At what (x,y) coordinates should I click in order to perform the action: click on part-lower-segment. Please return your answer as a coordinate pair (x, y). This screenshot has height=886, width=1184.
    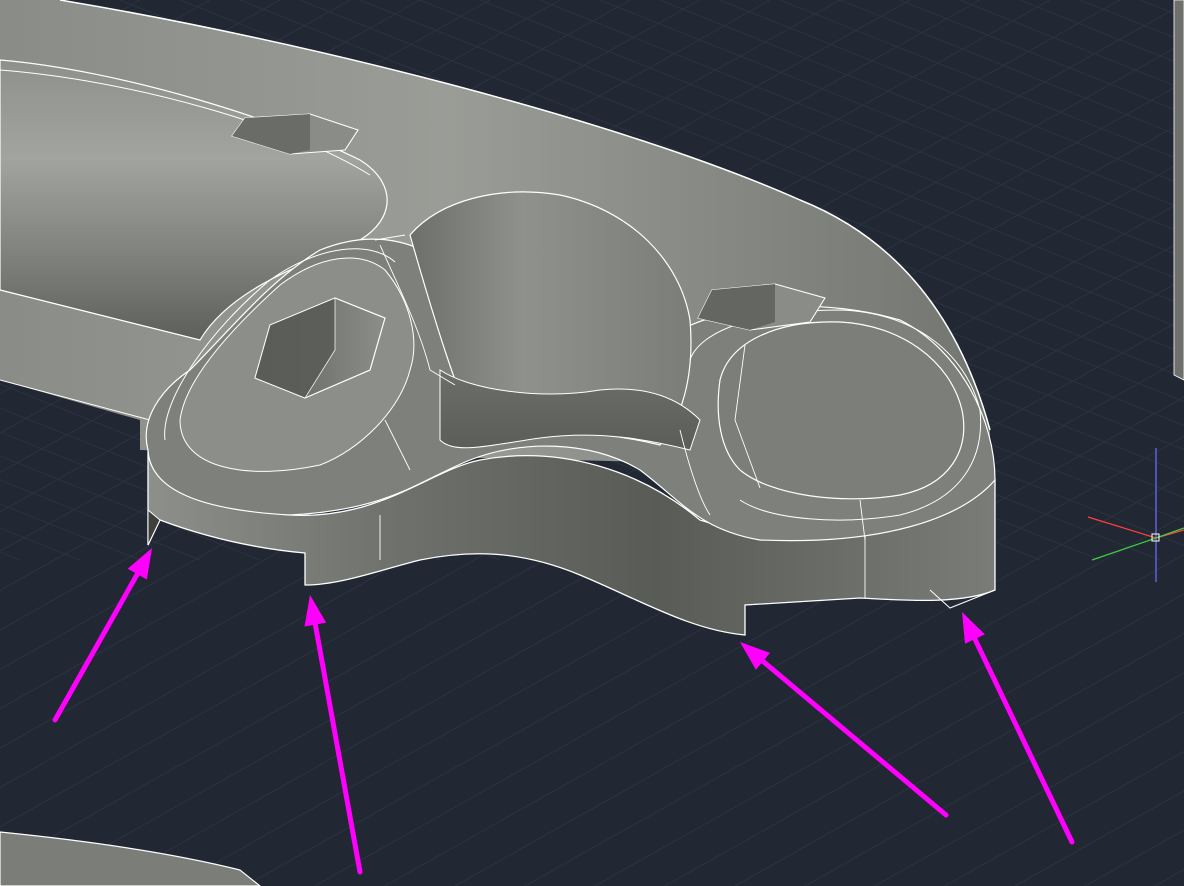
    Looking at the image, I should click on (130, 858).